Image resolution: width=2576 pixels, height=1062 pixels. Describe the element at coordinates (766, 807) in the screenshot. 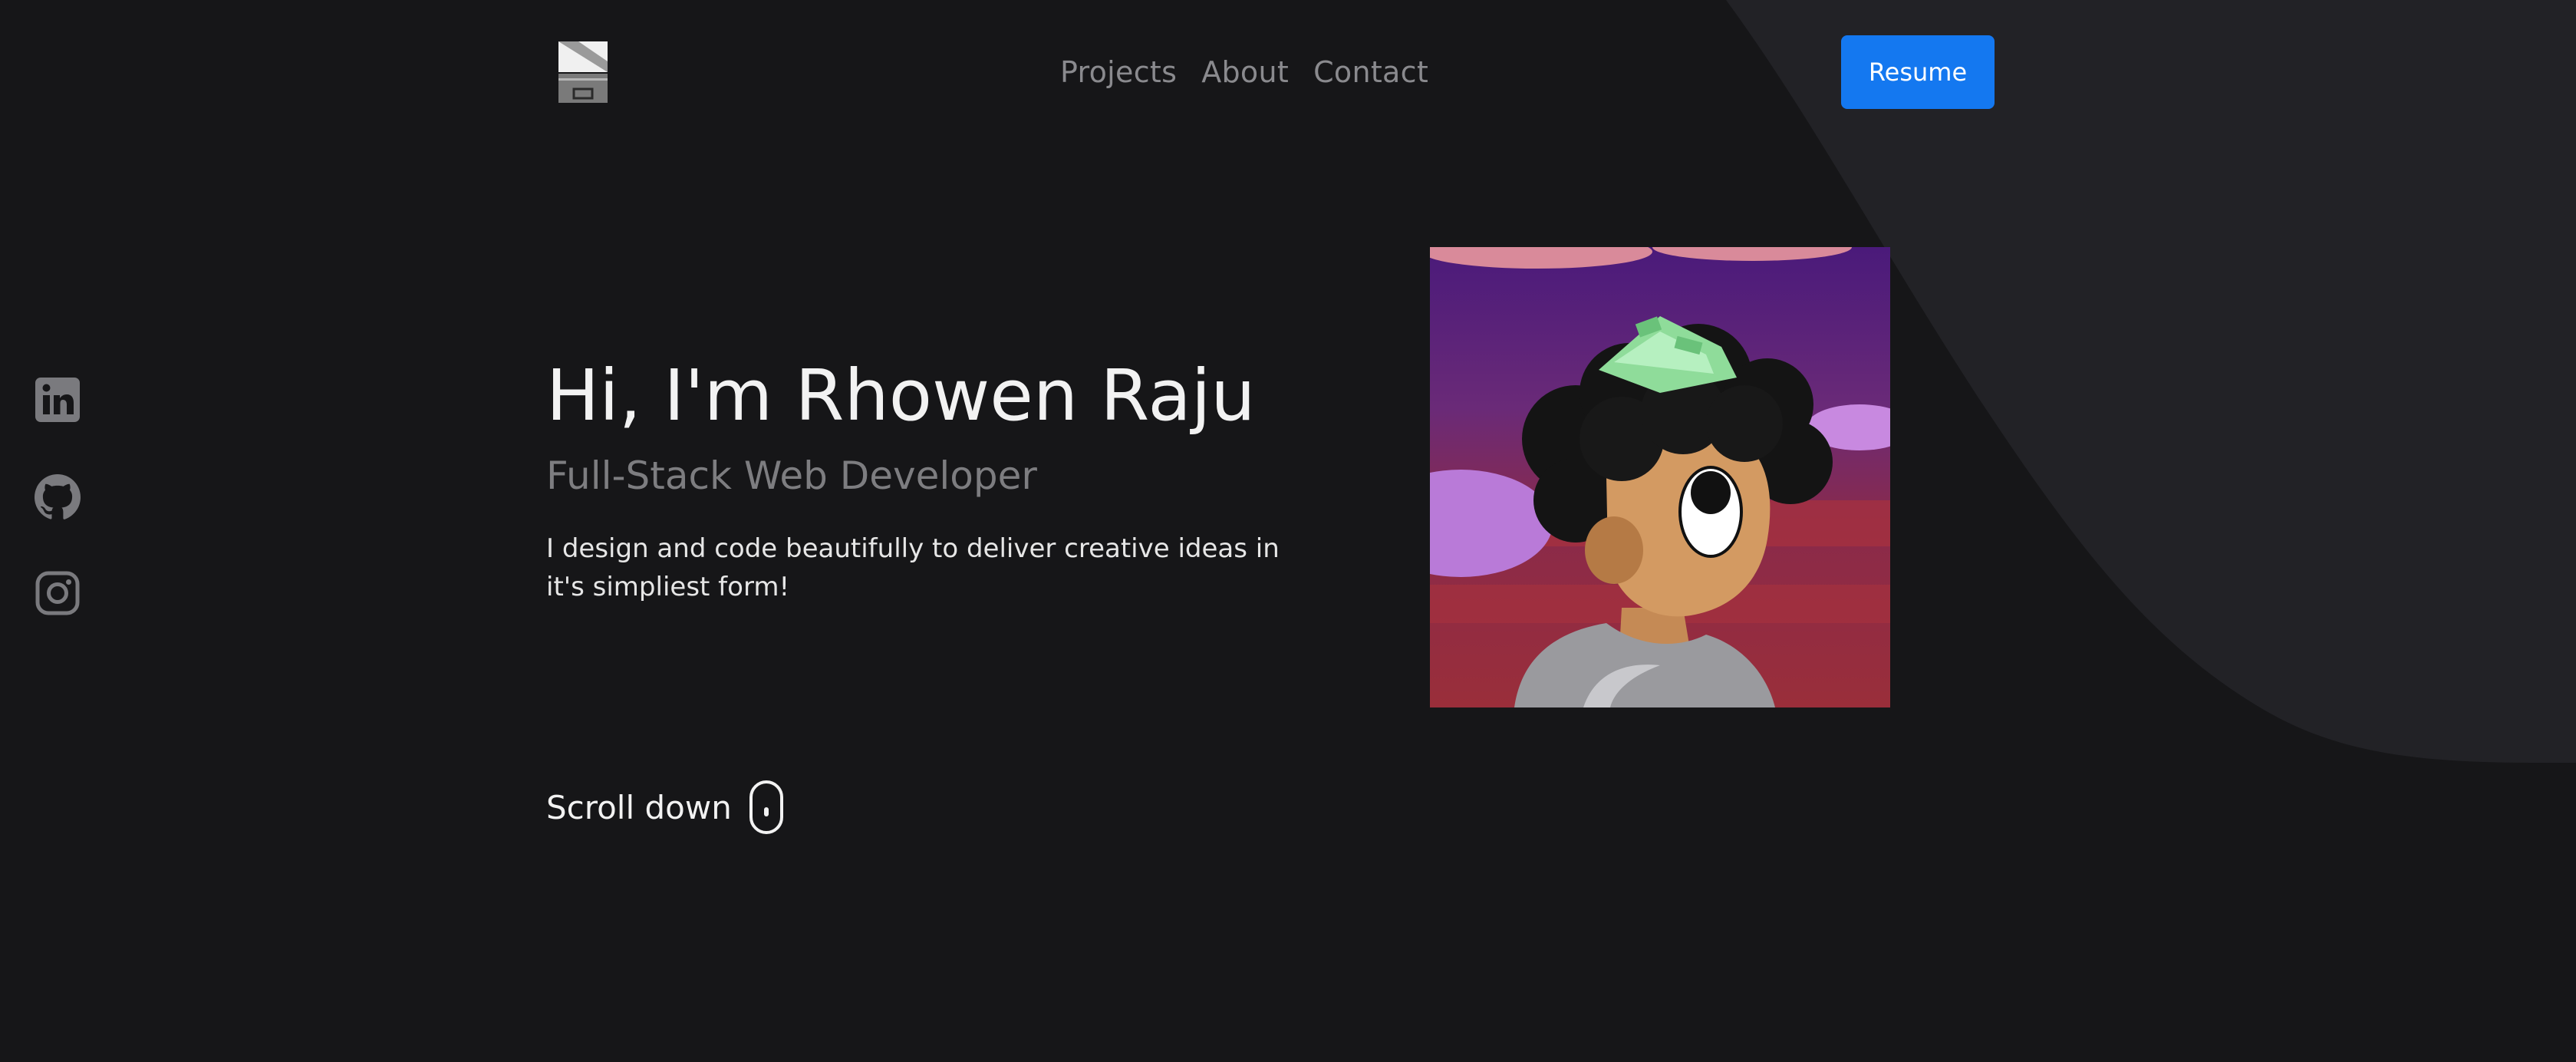

I see `mouse-scroll-icon` at that location.